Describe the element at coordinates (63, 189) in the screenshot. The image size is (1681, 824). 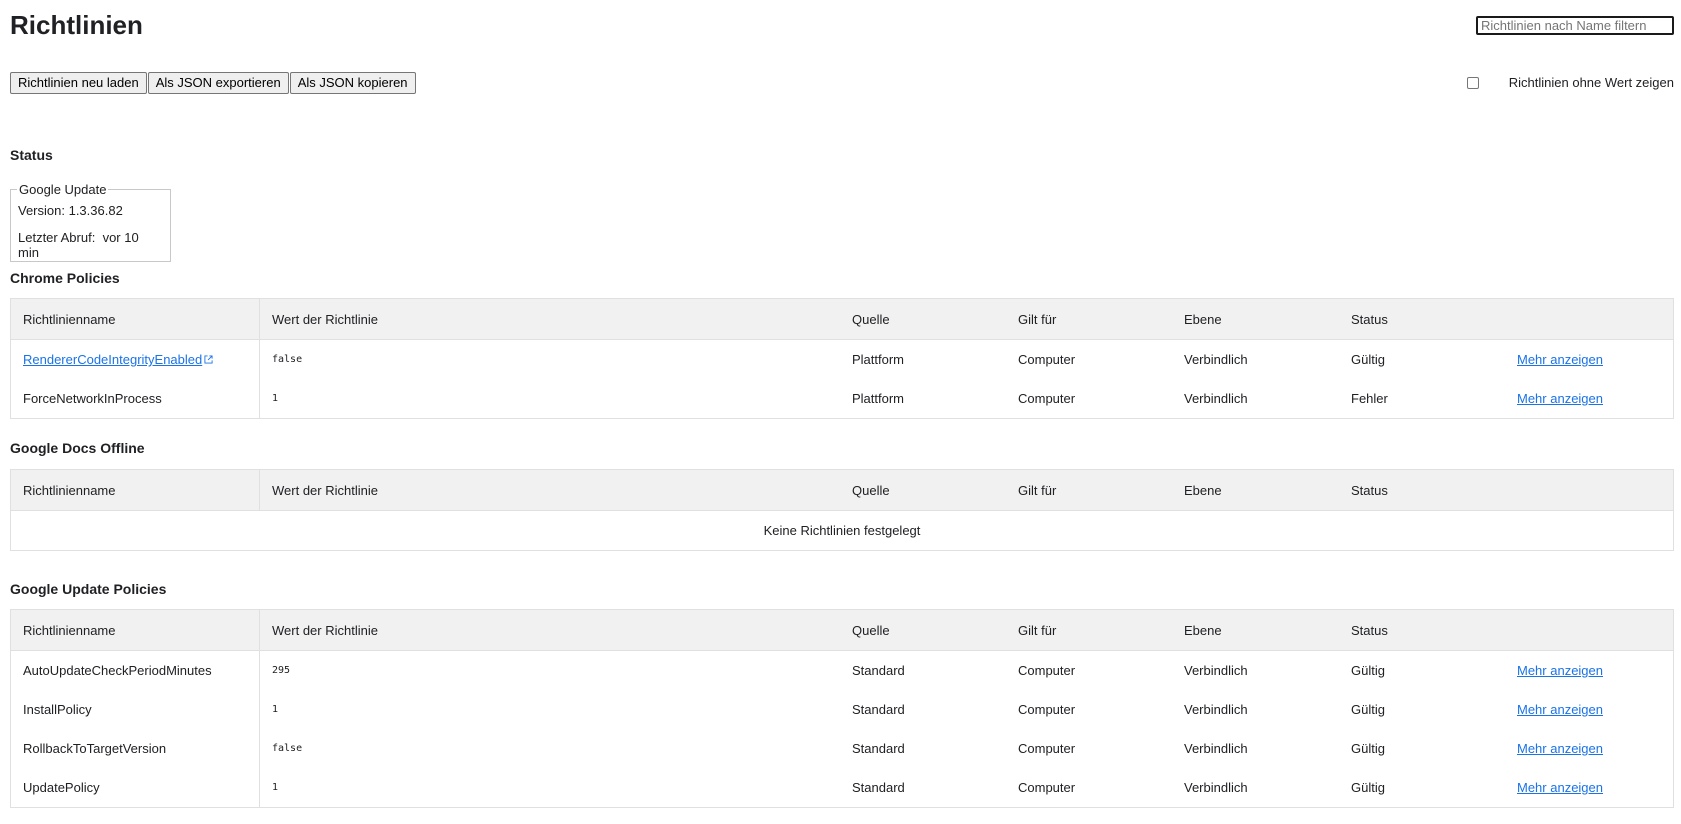
I see `status-box-legend: Google Update` at that location.